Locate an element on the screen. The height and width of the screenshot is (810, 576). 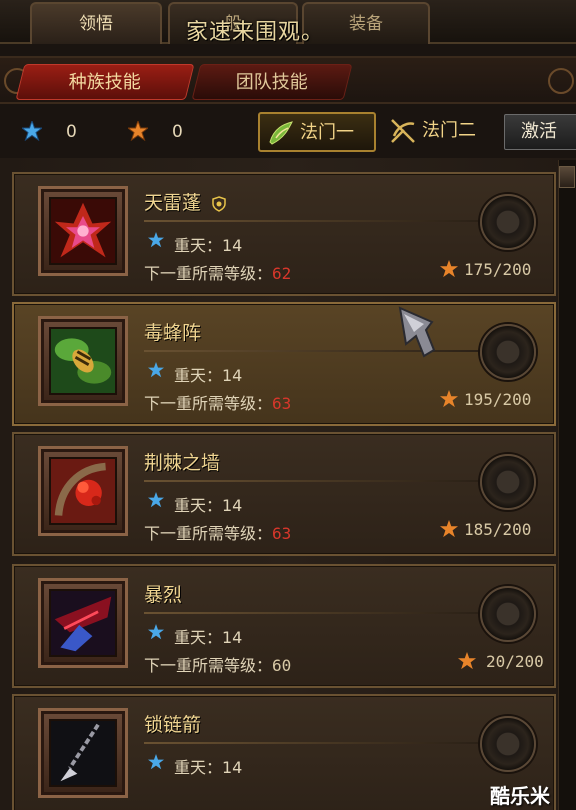
skill-cost: 185/200 is located at coordinates (498, 529).